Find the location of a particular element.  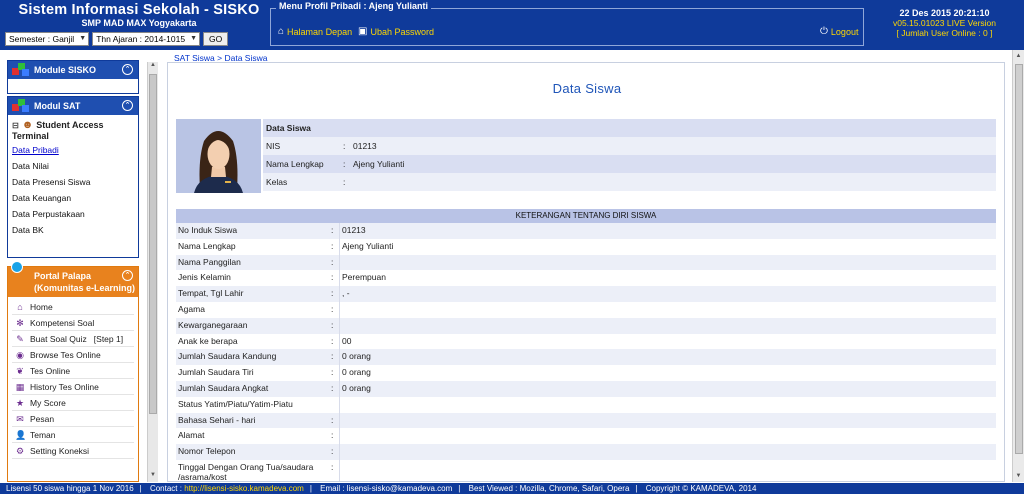

sat-item-data-nilai: Data Nilai is located at coordinates (73, 166).